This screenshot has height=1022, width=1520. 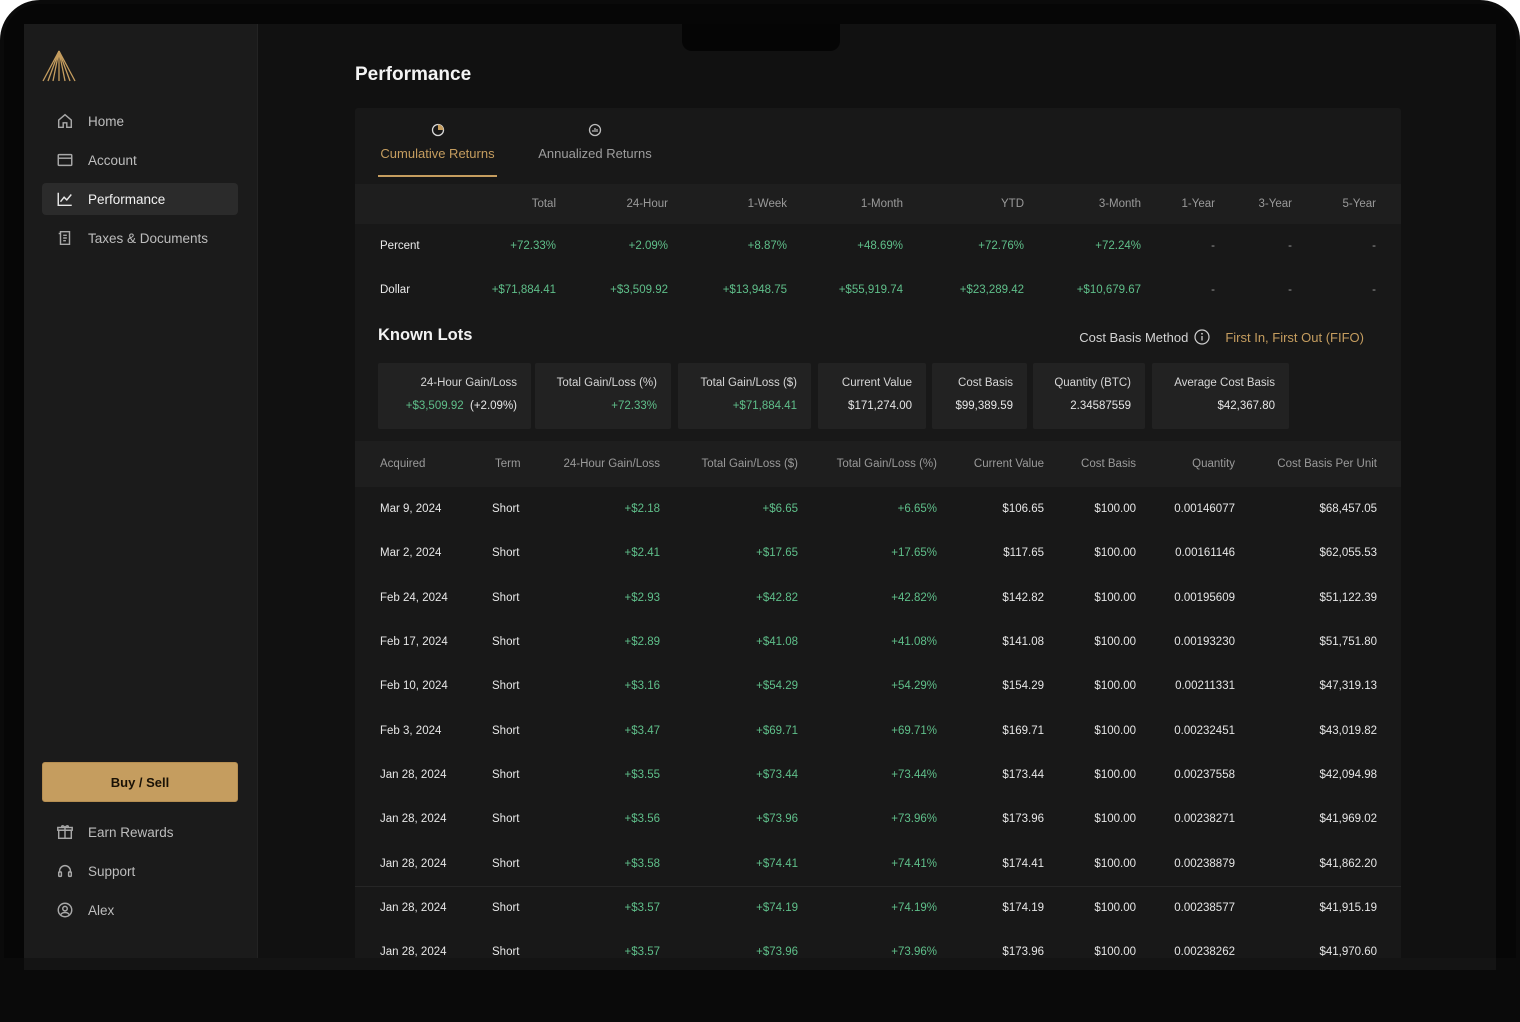 I want to click on user-circle-icon, so click(x=65, y=910).